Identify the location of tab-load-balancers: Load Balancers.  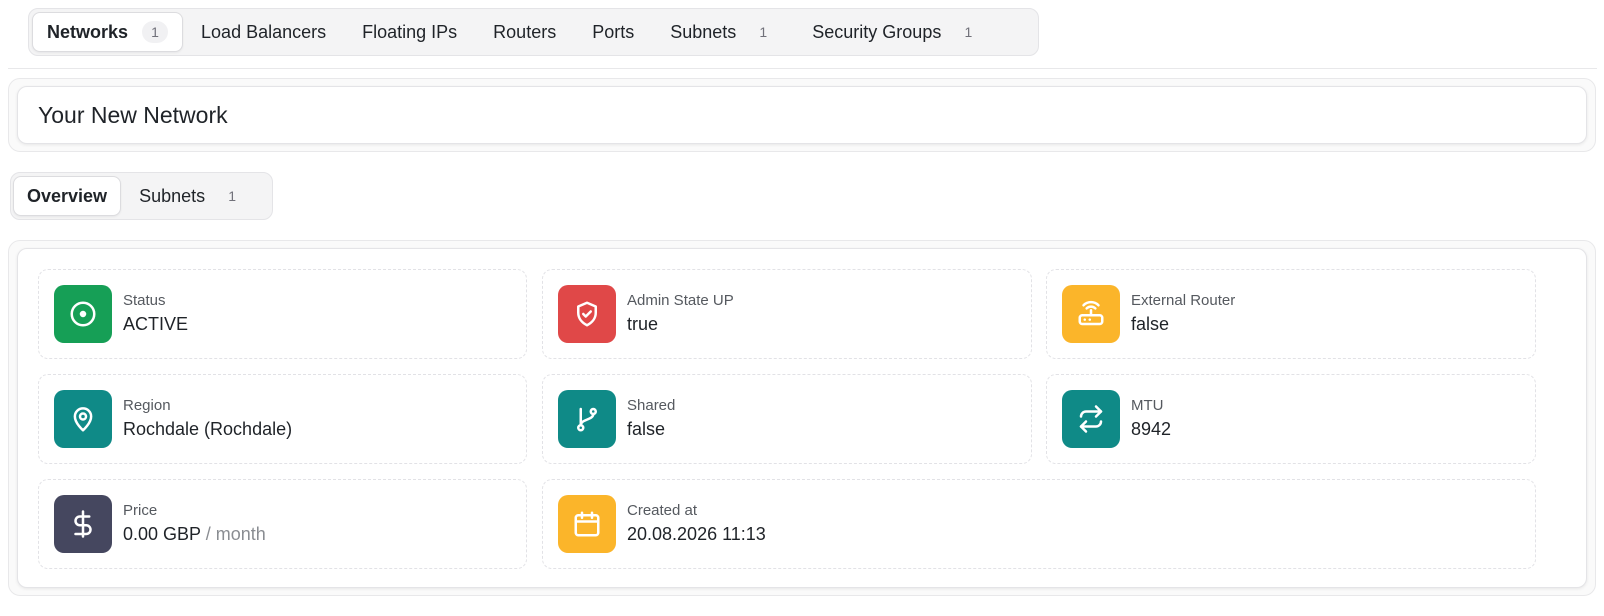
(263, 32).